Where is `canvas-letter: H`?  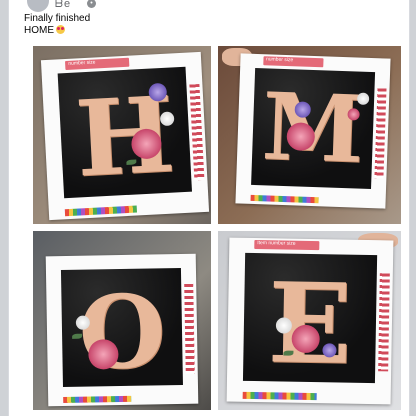
canvas-letter: H is located at coordinates (125, 136).